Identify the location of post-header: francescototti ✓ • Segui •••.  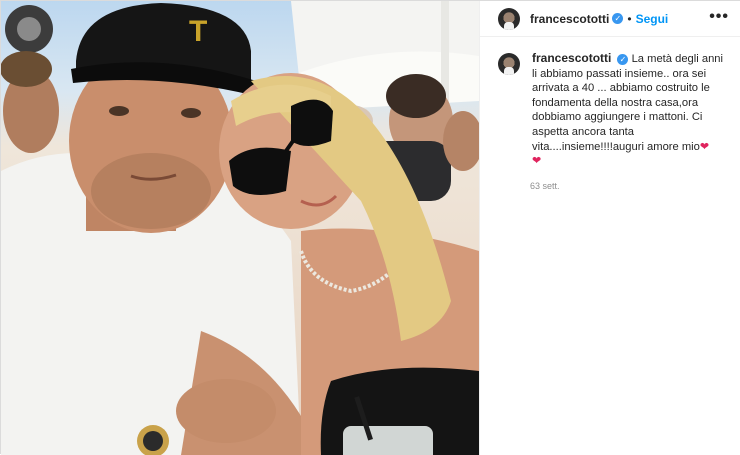
(610, 19).